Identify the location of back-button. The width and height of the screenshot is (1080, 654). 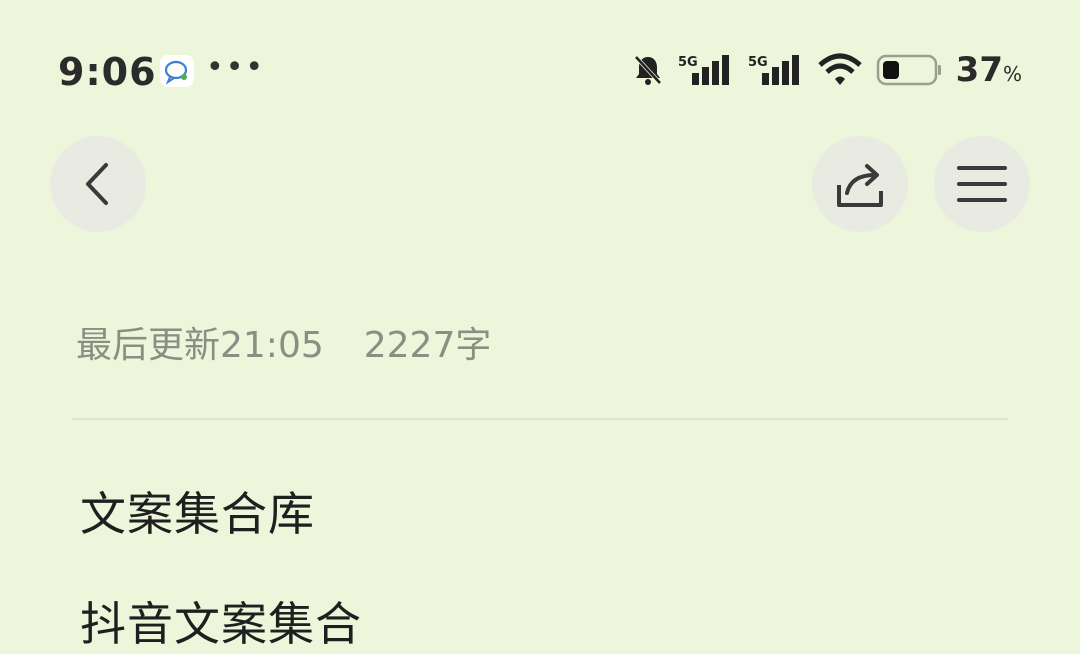
(98, 184).